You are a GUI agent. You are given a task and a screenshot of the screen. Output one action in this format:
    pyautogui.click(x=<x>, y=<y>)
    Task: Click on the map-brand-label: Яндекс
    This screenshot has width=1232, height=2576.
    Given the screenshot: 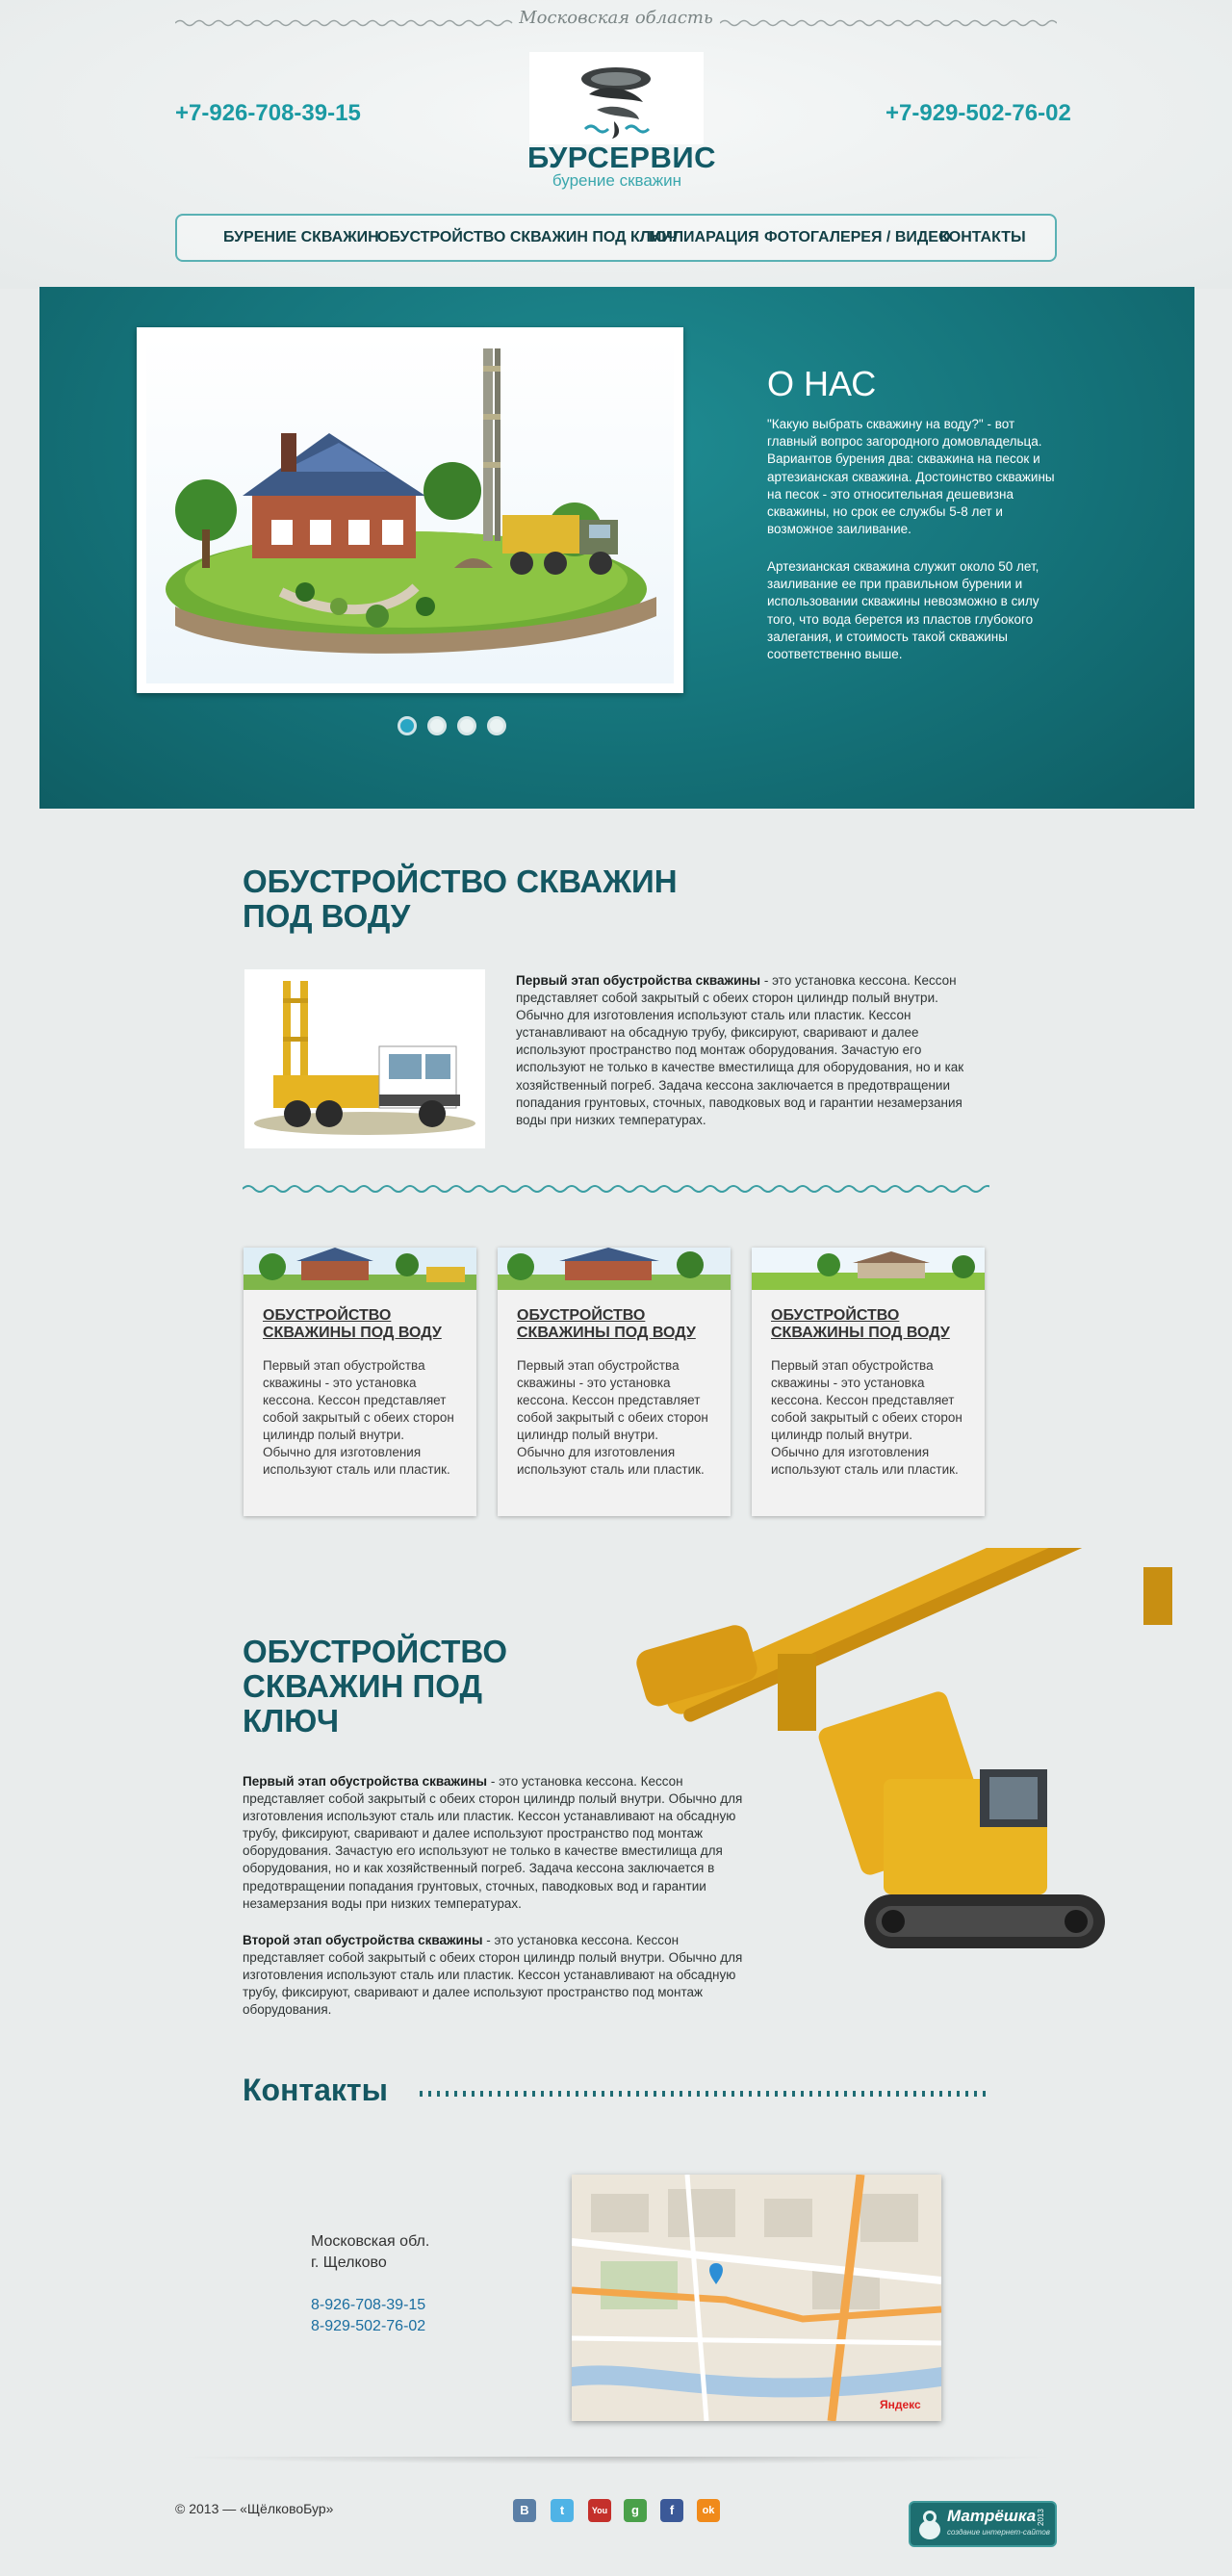 What is the action you would take?
    pyautogui.click(x=900, y=2405)
    